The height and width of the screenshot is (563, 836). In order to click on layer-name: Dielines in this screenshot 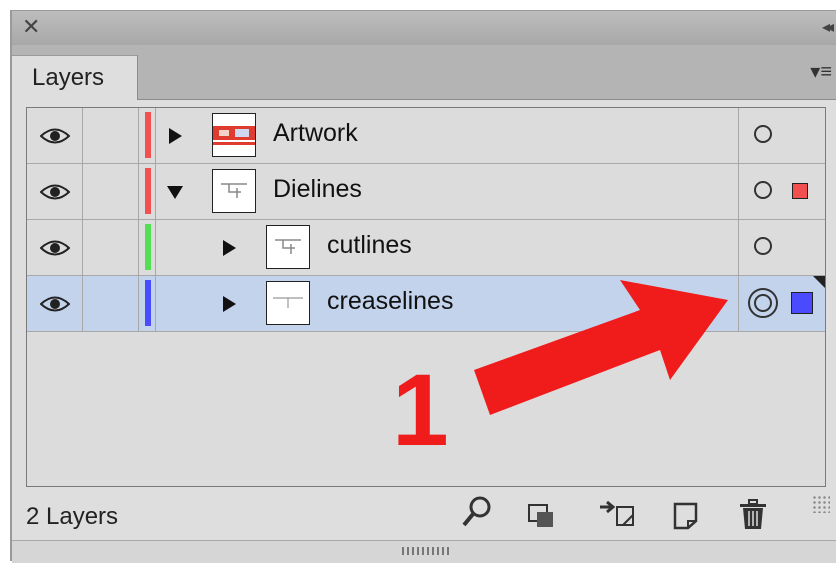, I will do `click(317, 189)`.